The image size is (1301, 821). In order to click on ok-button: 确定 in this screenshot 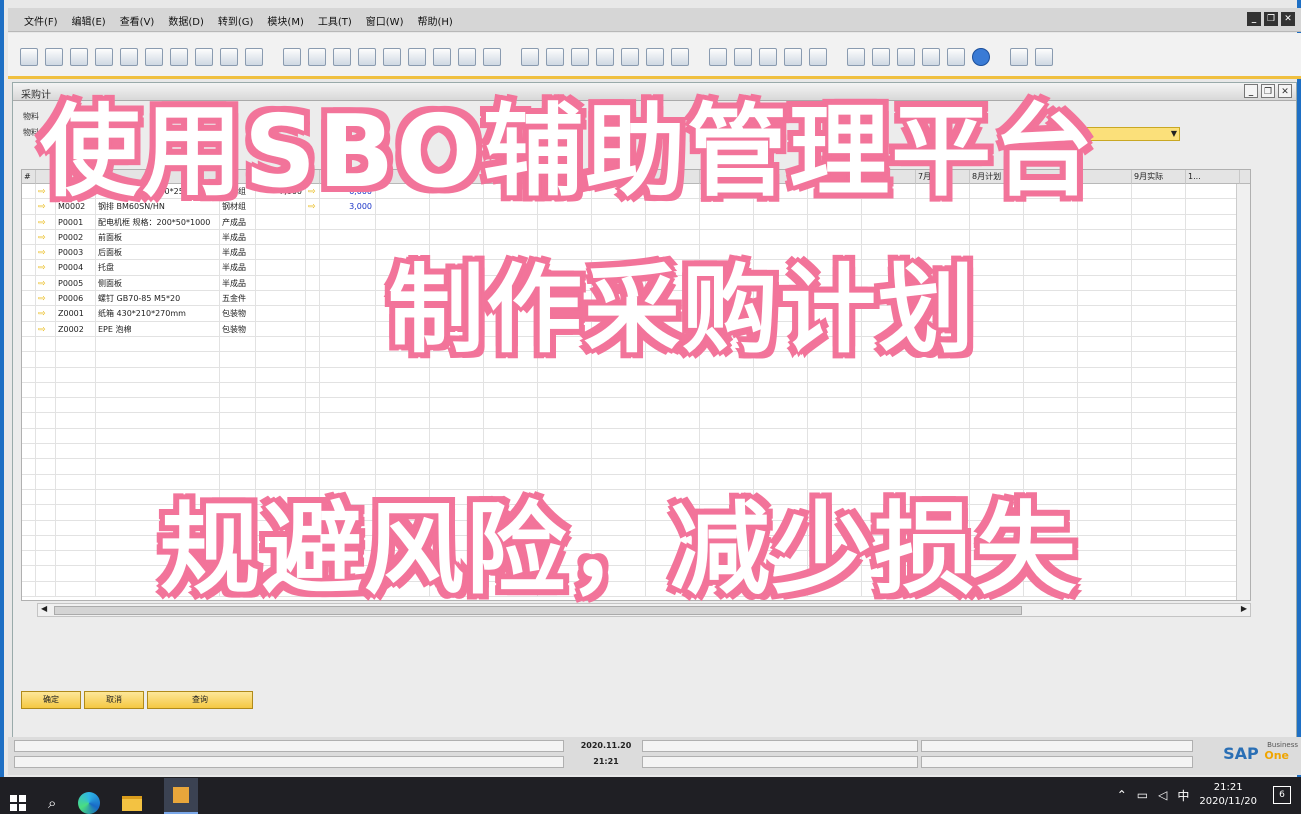, I will do `click(51, 700)`.